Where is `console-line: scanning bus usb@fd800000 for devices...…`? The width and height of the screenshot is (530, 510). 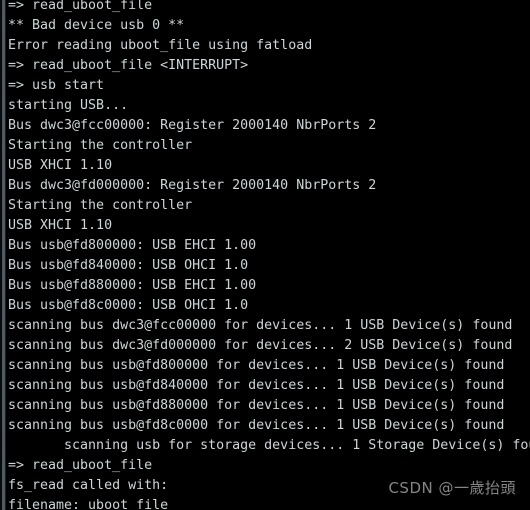
console-line: scanning bus usb@fd800000 for devices...… is located at coordinates (256, 365).